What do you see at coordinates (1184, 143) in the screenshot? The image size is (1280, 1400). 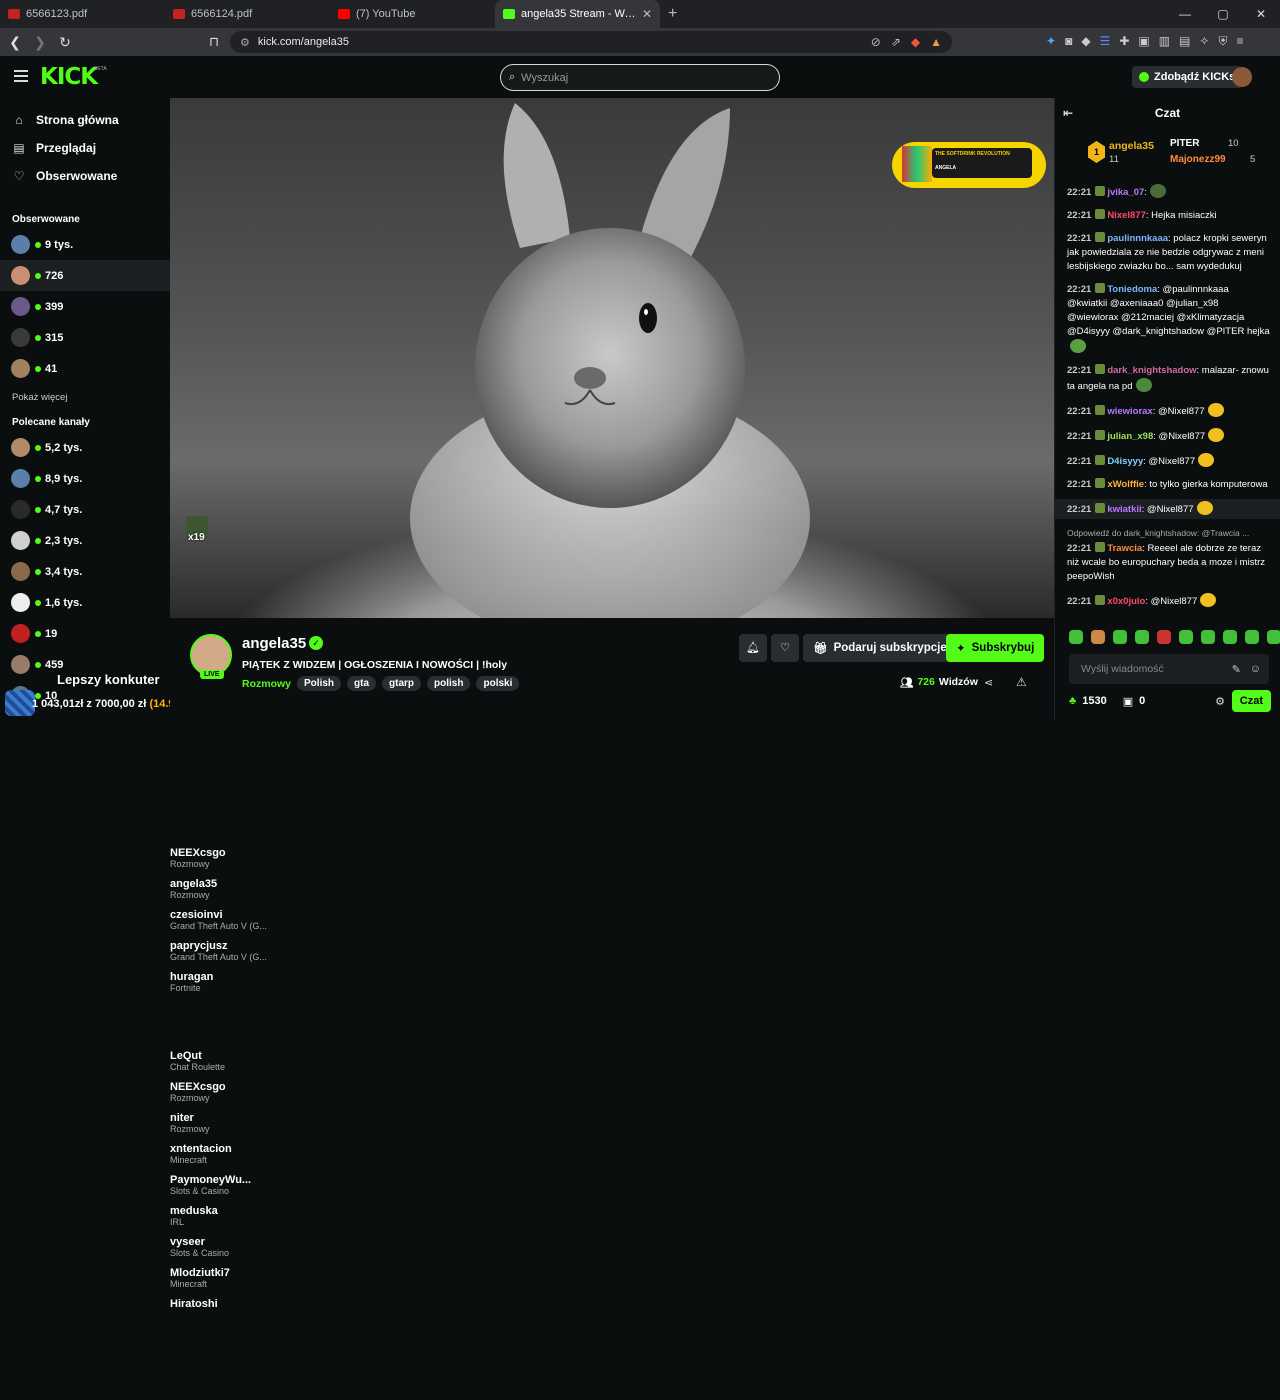 I see `second-name: PITER` at bounding box center [1184, 143].